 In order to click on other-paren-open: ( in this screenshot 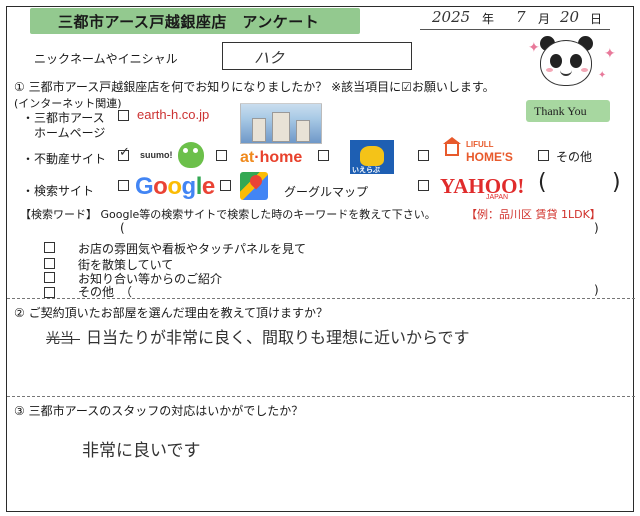, I will do `click(542, 182)`.